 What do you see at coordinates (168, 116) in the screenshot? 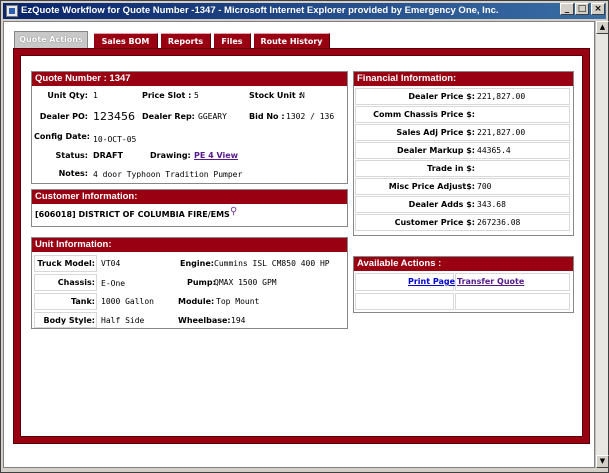
I see `dealer-rep-label: Dealer Rep:` at bounding box center [168, 116].